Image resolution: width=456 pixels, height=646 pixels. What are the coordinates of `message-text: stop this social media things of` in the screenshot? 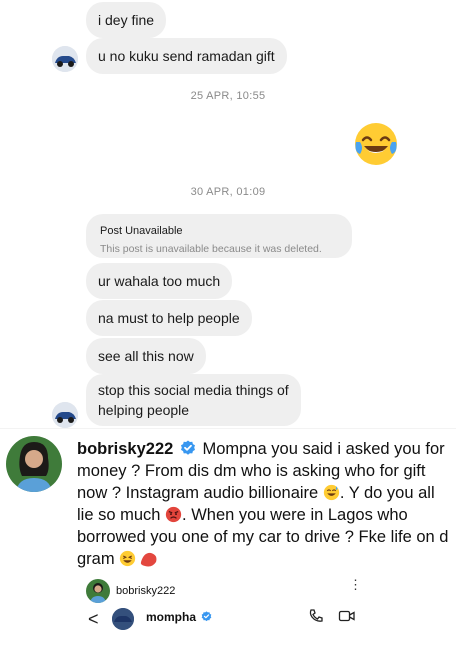 It's located at (193, 390).